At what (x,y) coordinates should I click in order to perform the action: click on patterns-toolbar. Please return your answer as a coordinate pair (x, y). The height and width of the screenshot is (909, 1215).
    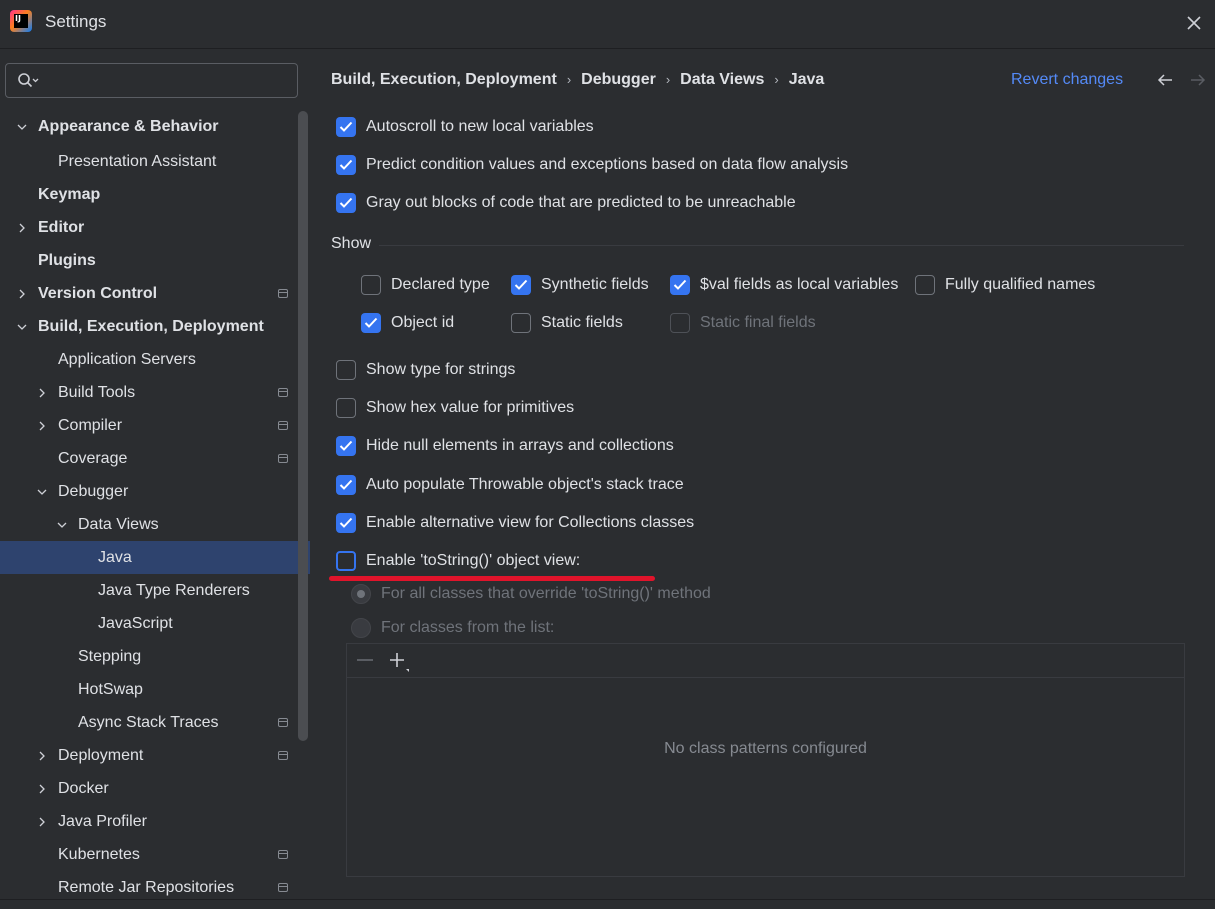
    Looking at the image, I should click on (765, 661).